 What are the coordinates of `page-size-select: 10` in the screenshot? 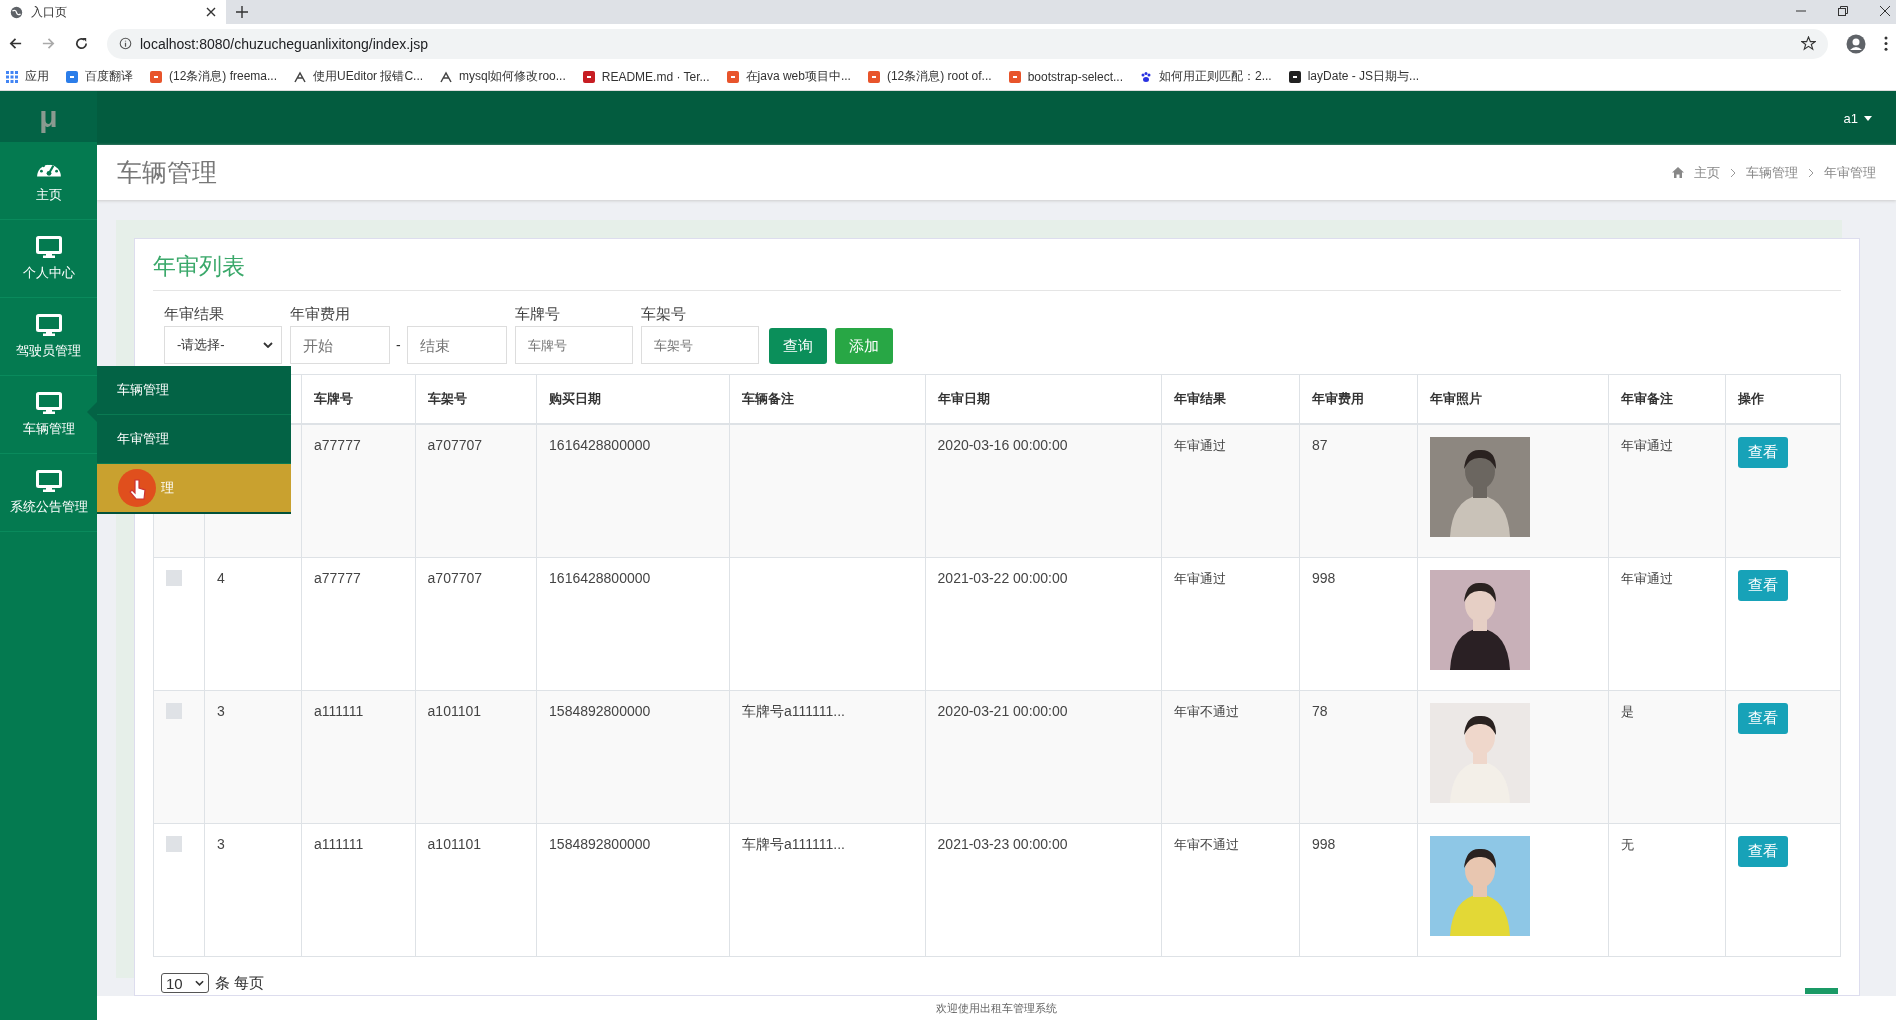 It's located at (185, 983).